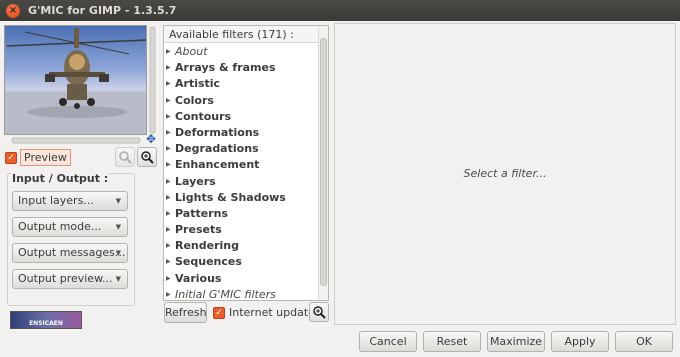 The height and width of the screenshot is (357, 680). I want to click on internet-updates-label: Internet updates, so click(275, 312).